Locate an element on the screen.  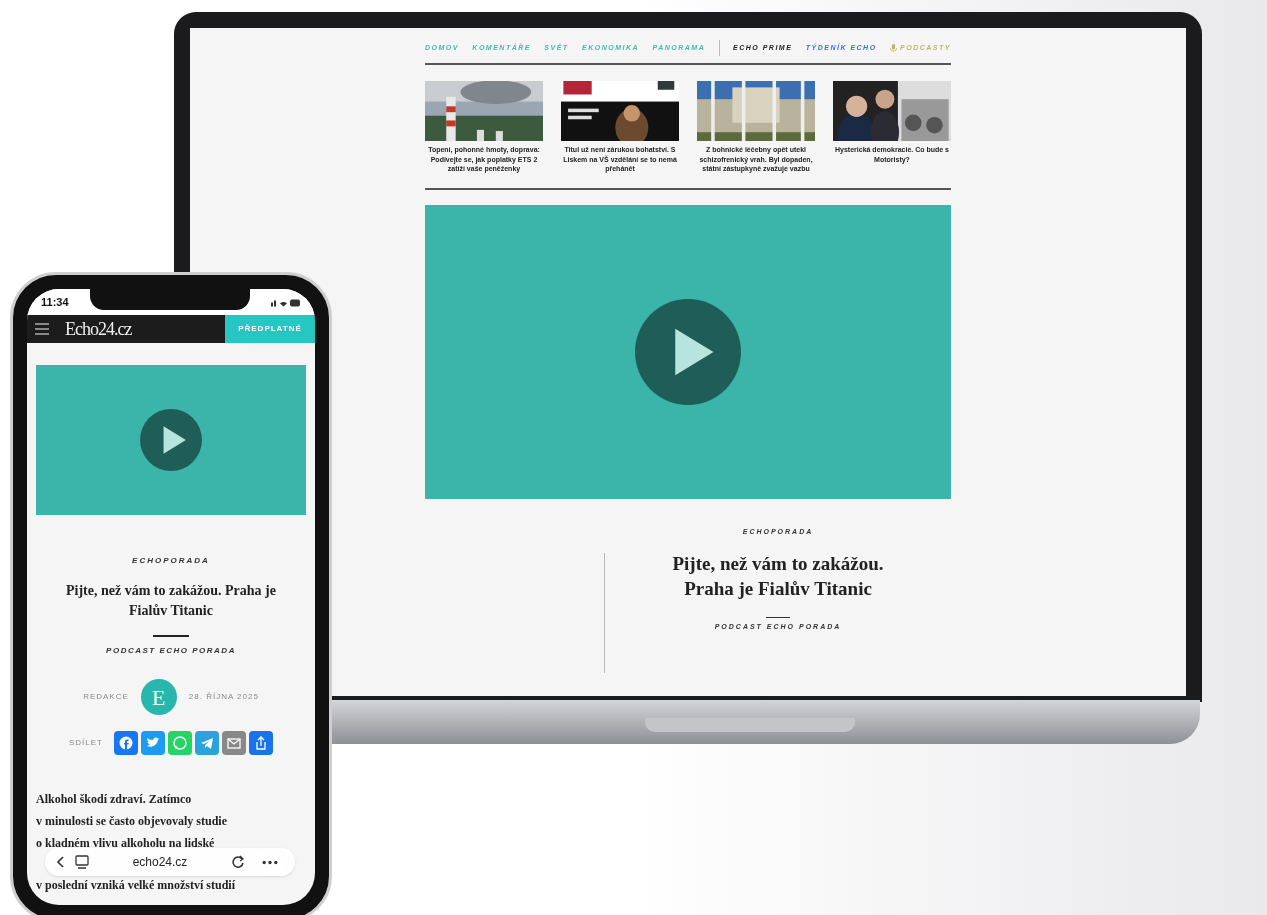
body-text: o kladném vlivu alkoholu na lidské is located at coordinates (125, 843).